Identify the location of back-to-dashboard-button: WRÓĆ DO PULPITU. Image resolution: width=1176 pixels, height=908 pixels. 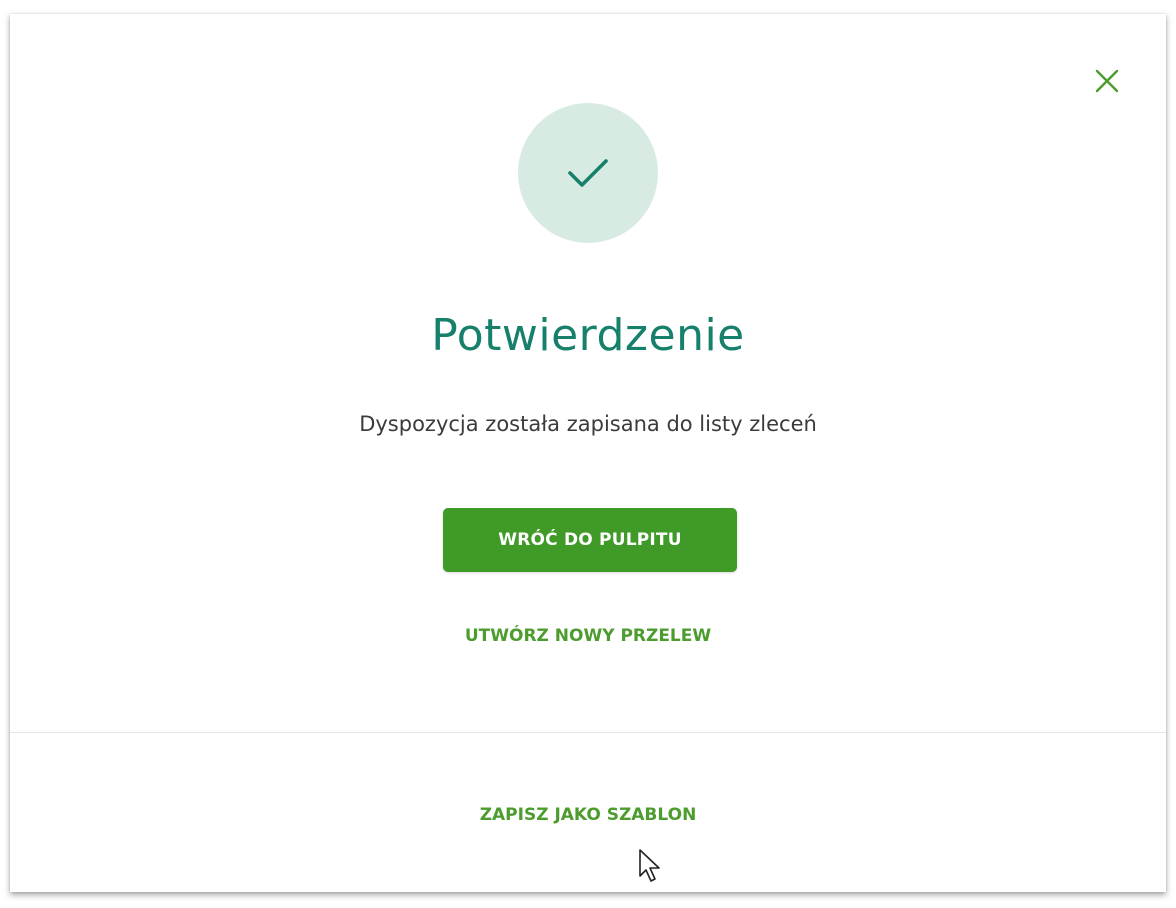
(590, 540).